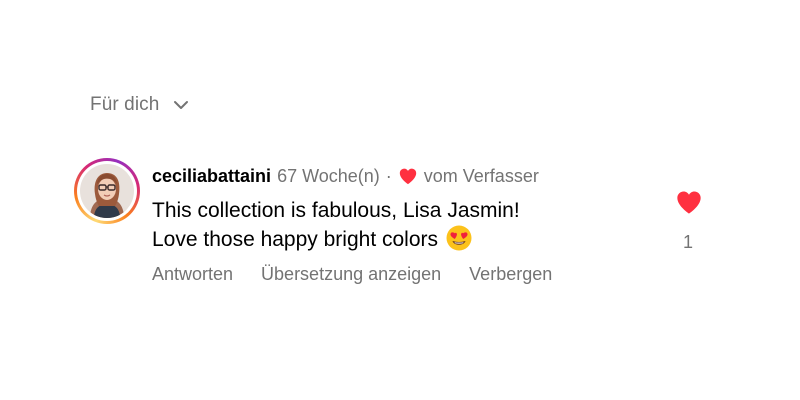 The height and width of the screenshot is (400, 800). What do you see at coordinates (328, 176) in the screenshot?
I see `timestamp: 67 Woche(n)` at bounding box center [328, 176].